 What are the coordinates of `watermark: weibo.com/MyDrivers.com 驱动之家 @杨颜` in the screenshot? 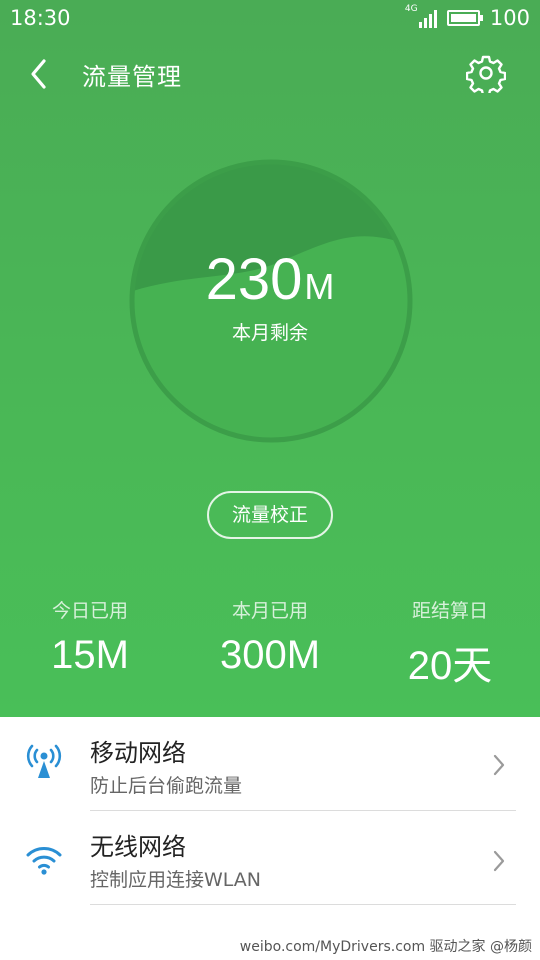 It's located at (385, 947).